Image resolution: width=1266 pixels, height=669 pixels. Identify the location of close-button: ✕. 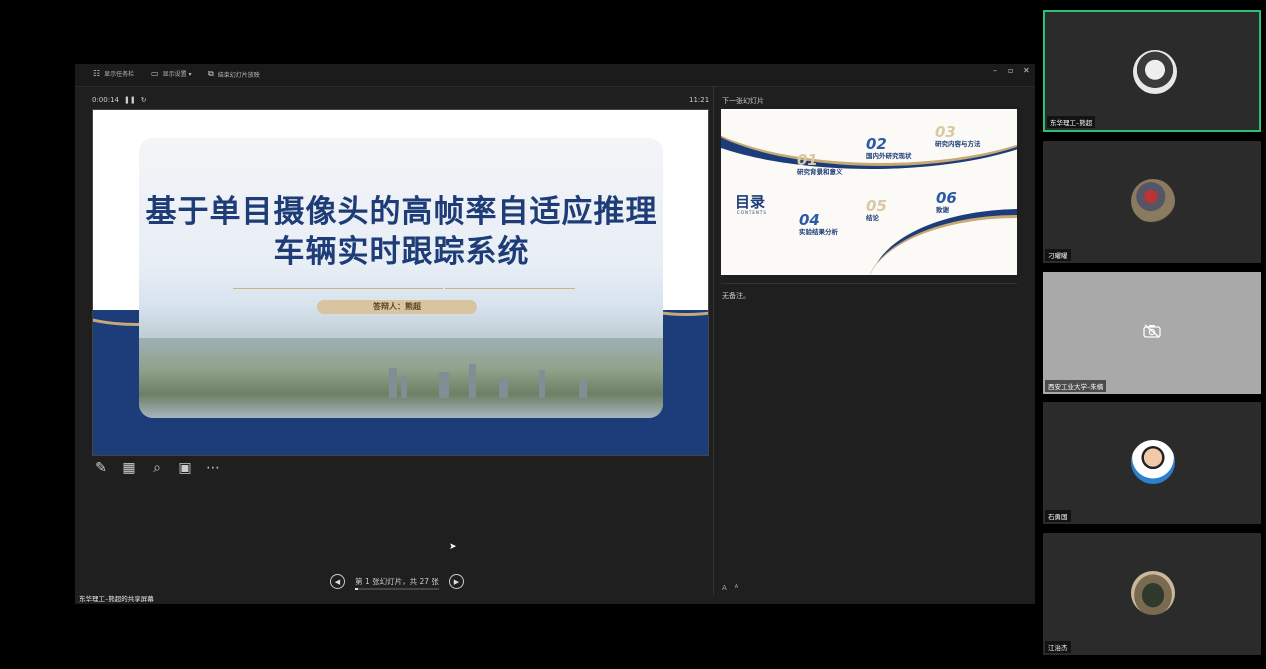
(1026, 70).